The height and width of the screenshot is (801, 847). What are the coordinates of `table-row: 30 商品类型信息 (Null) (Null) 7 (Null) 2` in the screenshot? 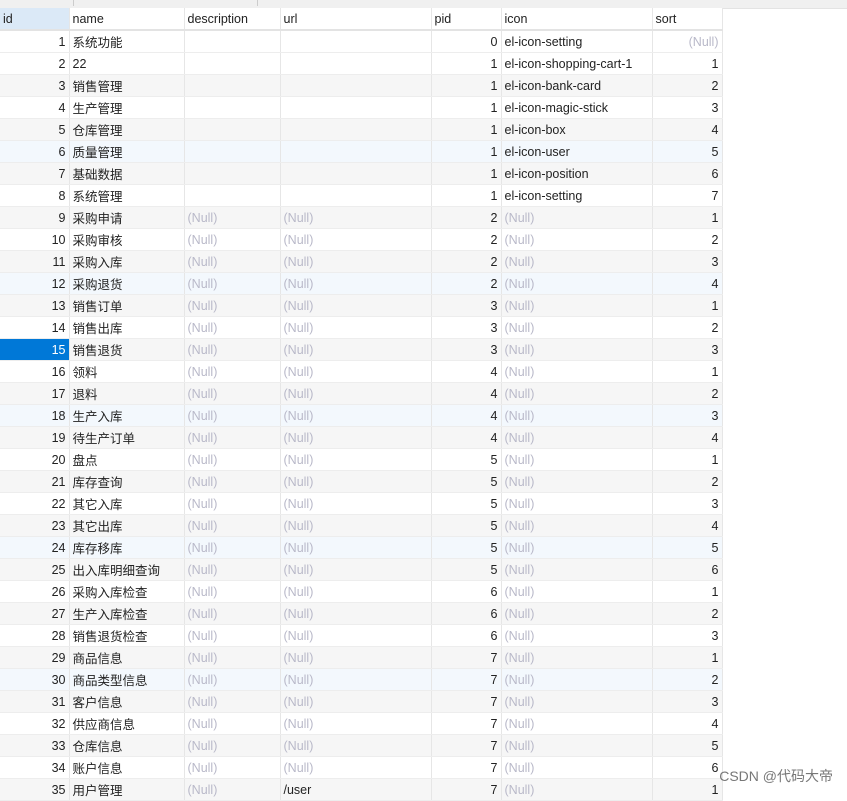 It's located at (361, 679).